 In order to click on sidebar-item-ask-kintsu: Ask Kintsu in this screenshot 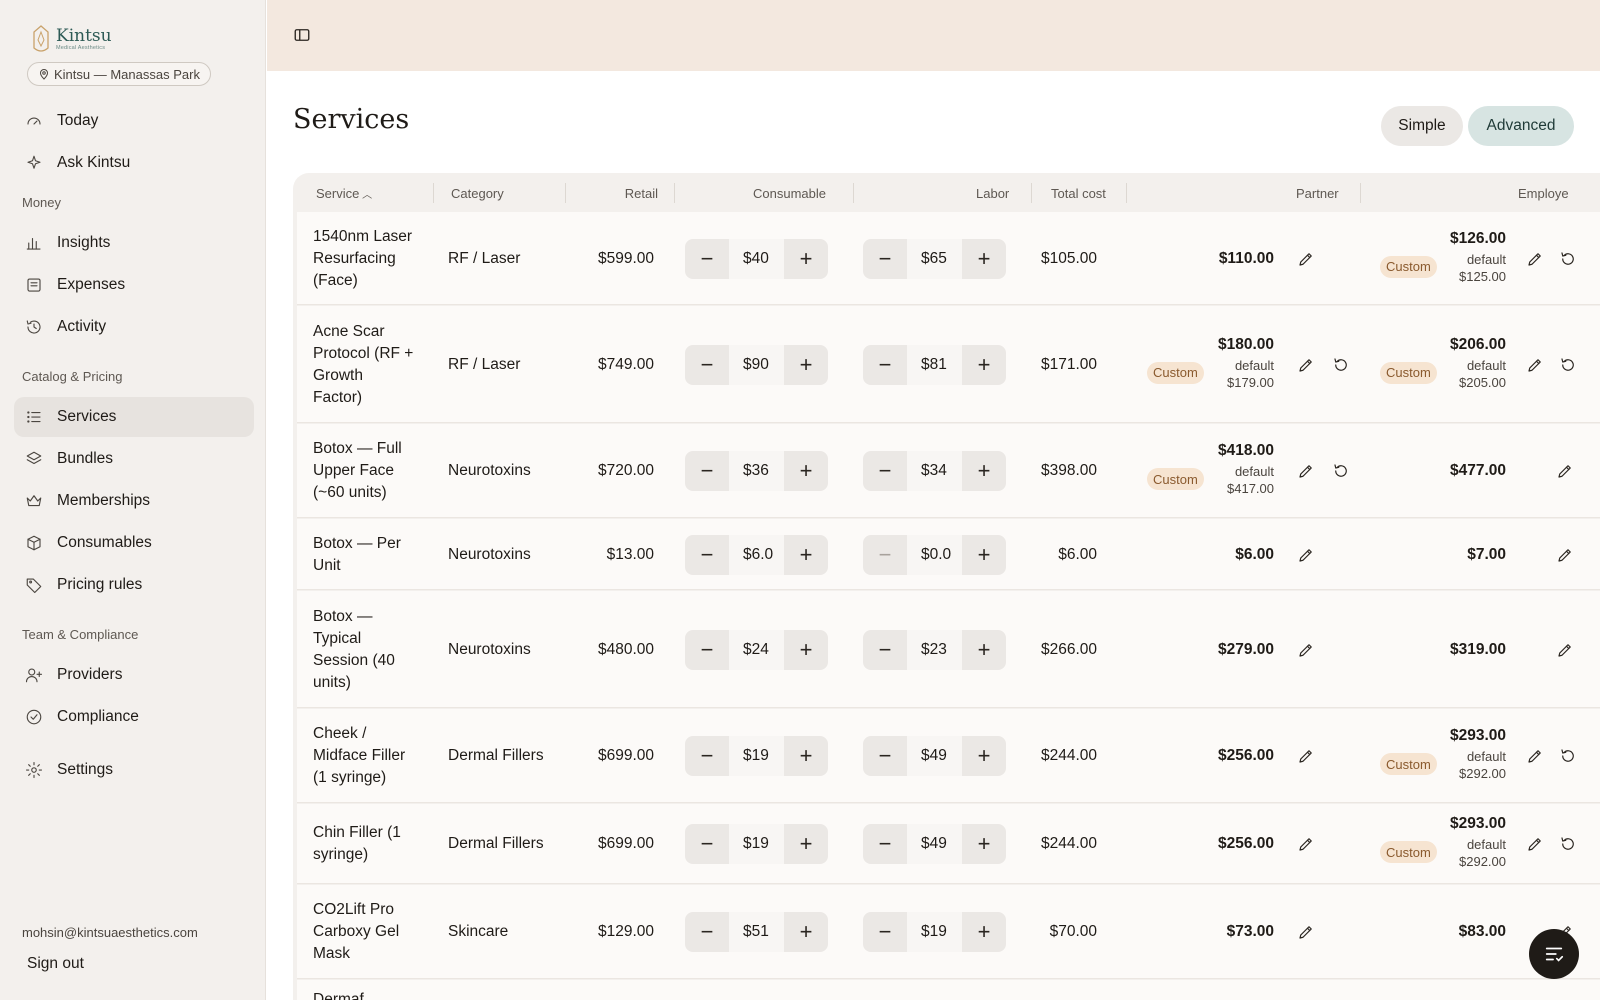, I will do `click(134, 163)`.